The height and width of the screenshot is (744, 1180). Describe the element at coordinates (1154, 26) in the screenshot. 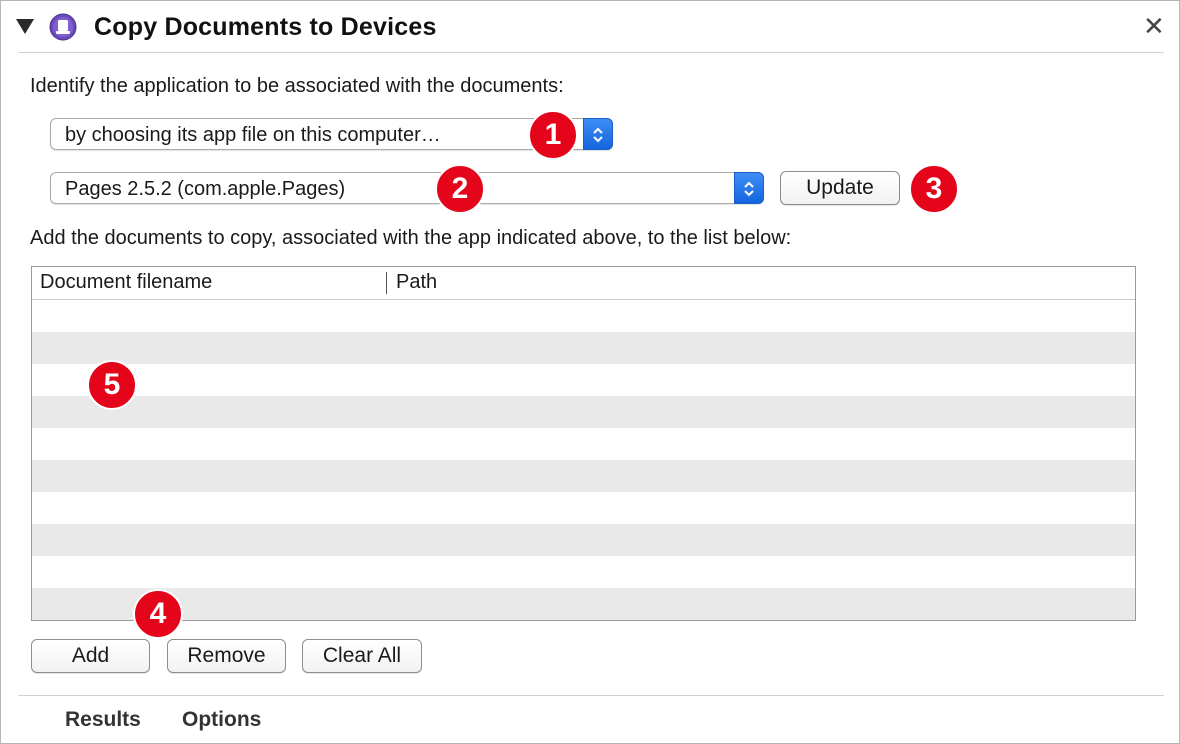

I see `close-icon: ✕` at that location.